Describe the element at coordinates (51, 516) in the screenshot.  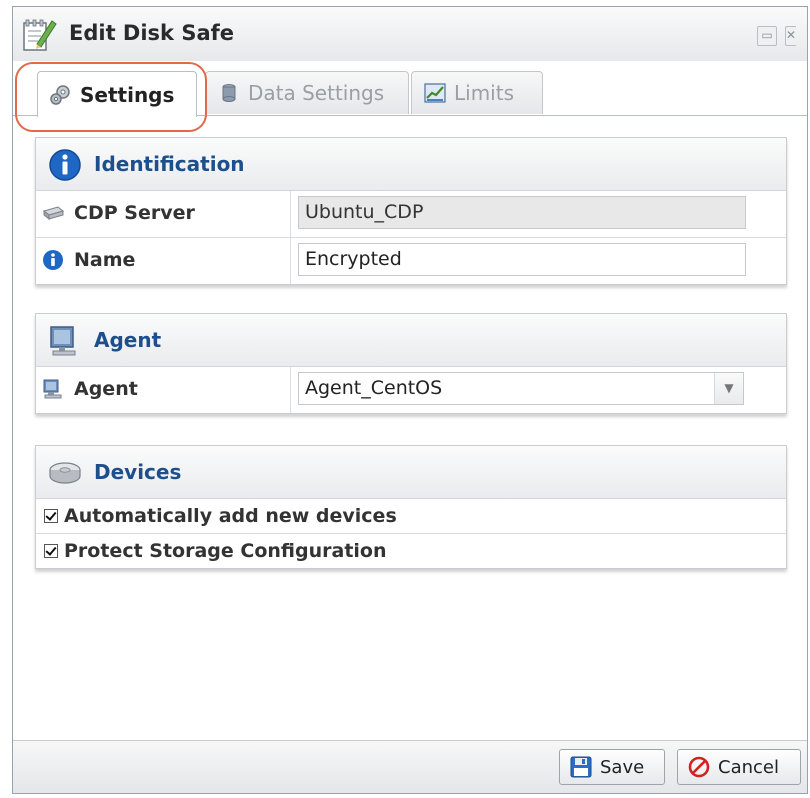
I see `auto-add-devices-checkbox` at that location.